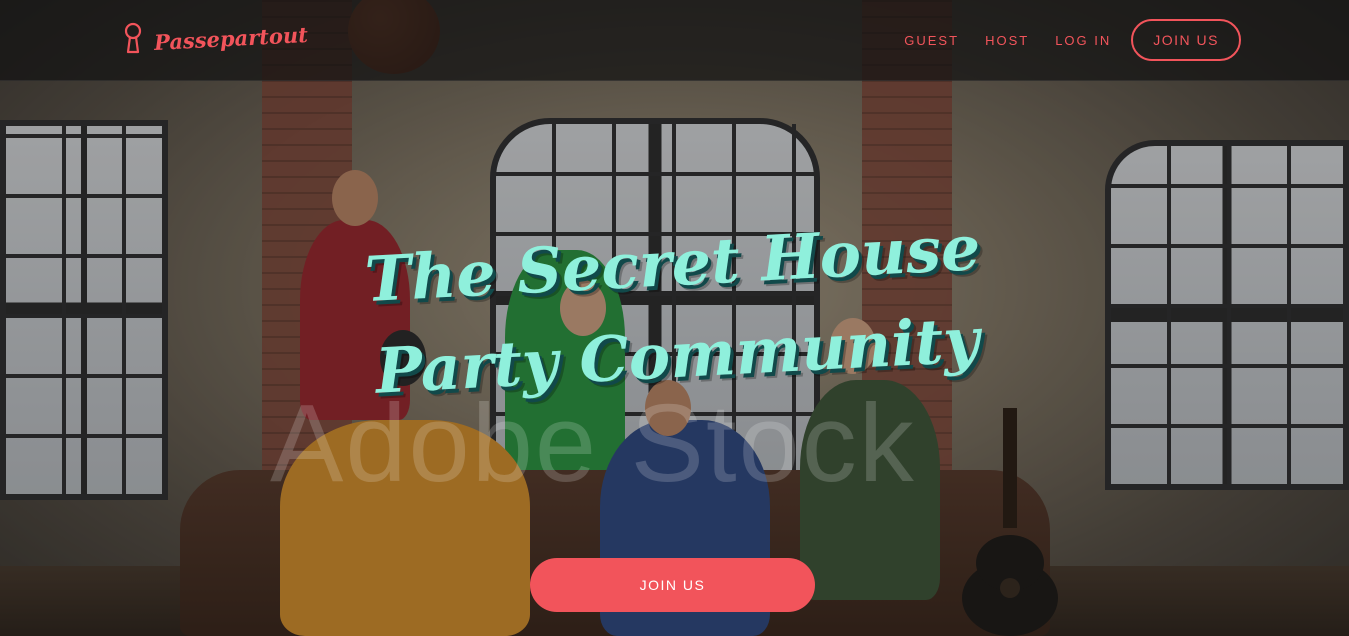 The width and height of the screenshot is (1349, 636). I want to click on nav-links: GUEST HOST LOG IN JOIN US, so click(1072, 40).